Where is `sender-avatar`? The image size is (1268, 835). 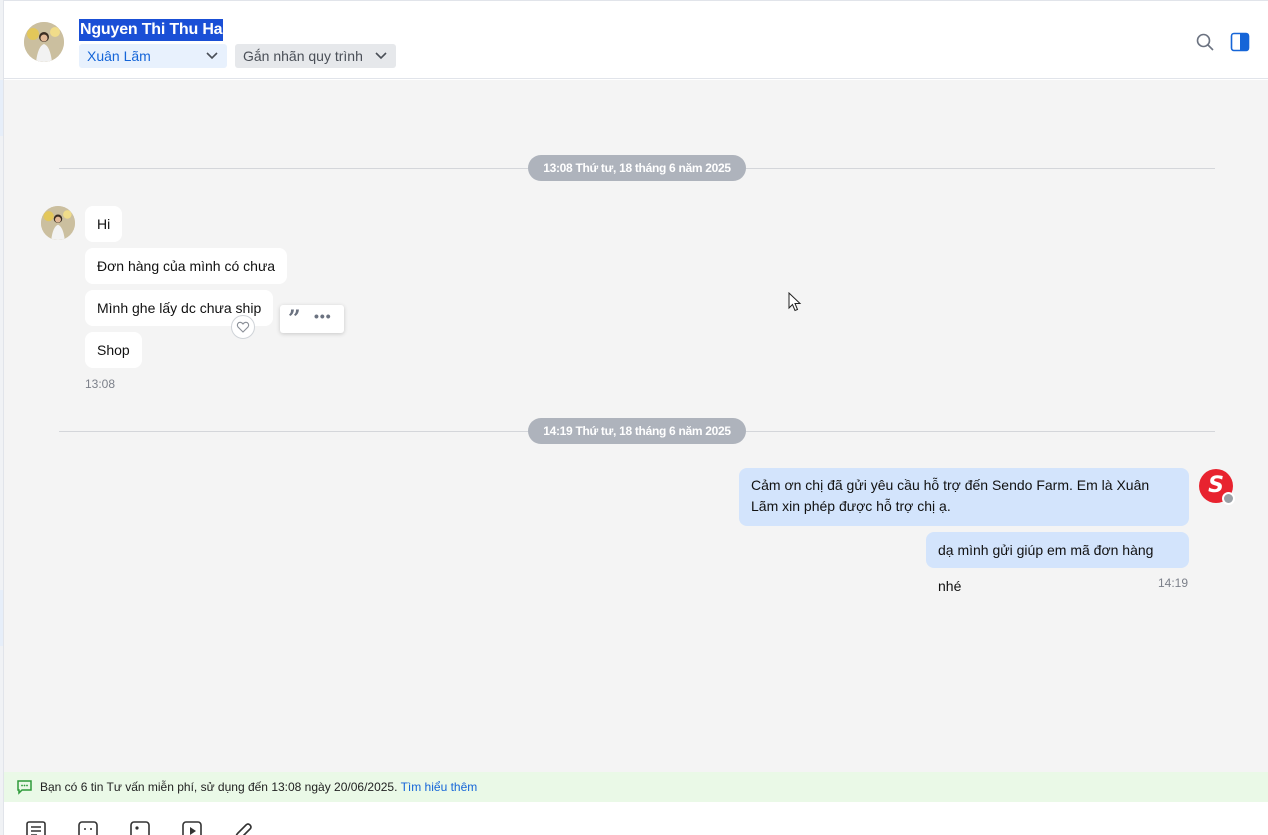
sender-avatar is located at coordinates (58, 223).